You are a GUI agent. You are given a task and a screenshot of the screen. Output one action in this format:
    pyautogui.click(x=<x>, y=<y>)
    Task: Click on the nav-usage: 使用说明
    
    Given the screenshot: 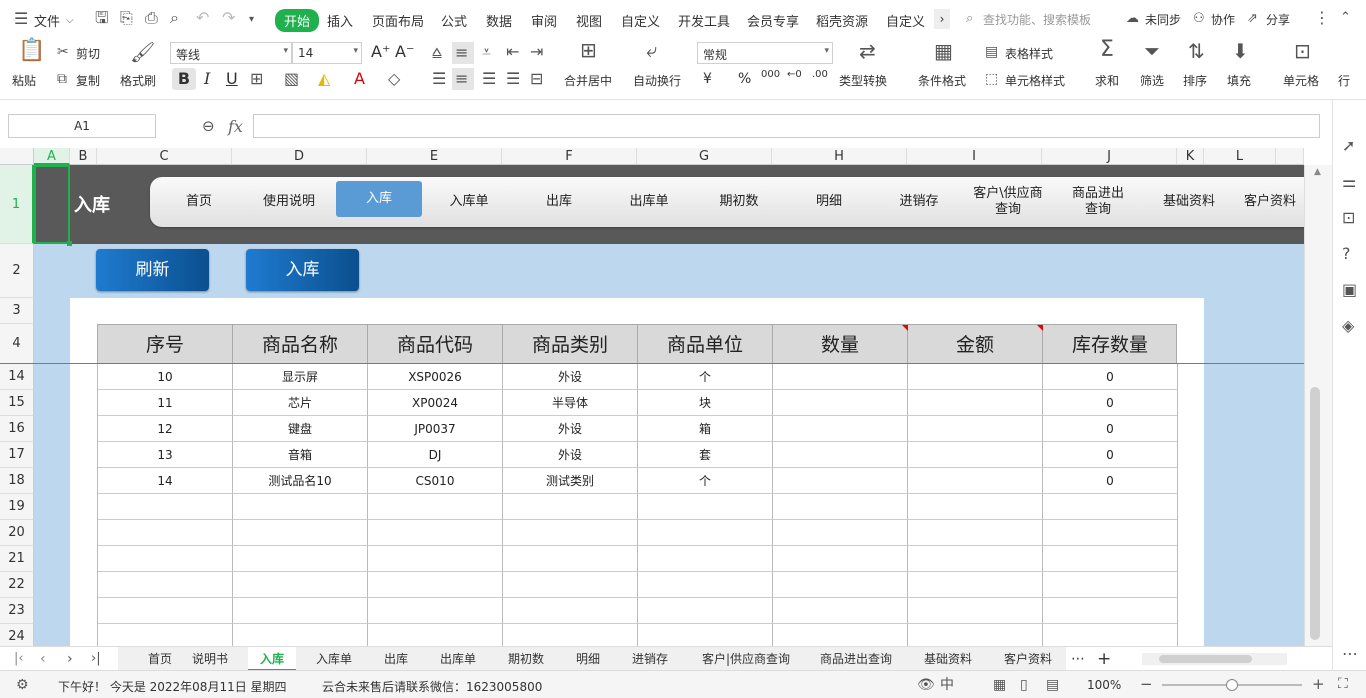 What is the action you would take?
    pyautogui.click(x=289, y=202)
    